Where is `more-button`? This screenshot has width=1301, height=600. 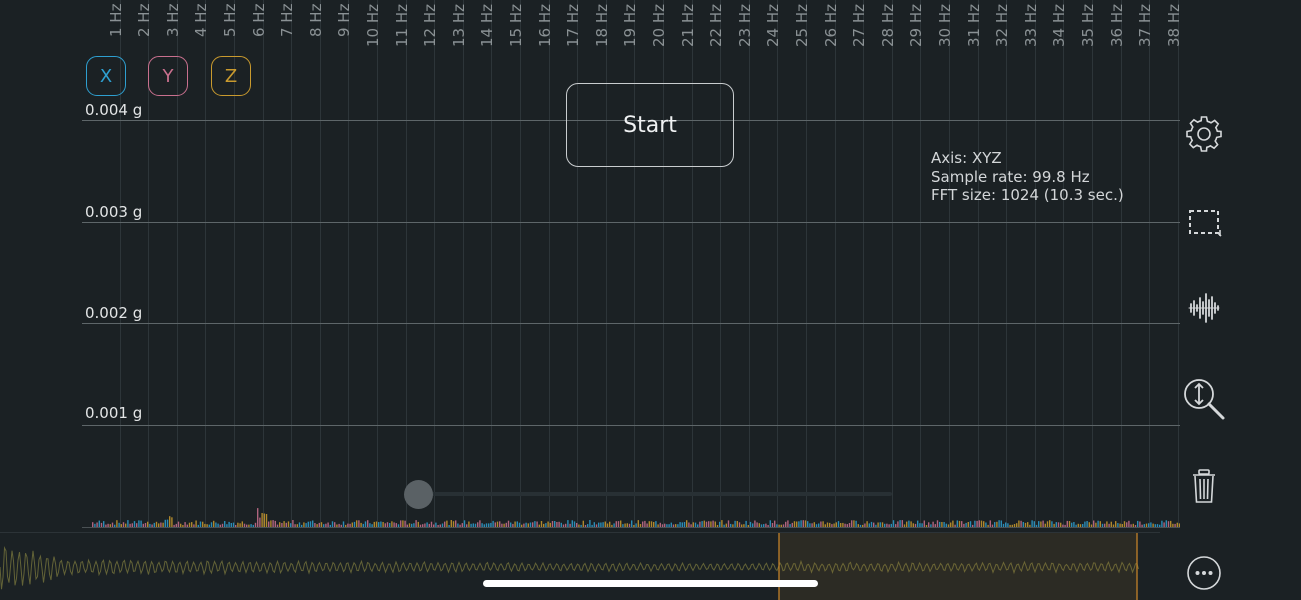 more-button is located at coordinates (1204, 573).